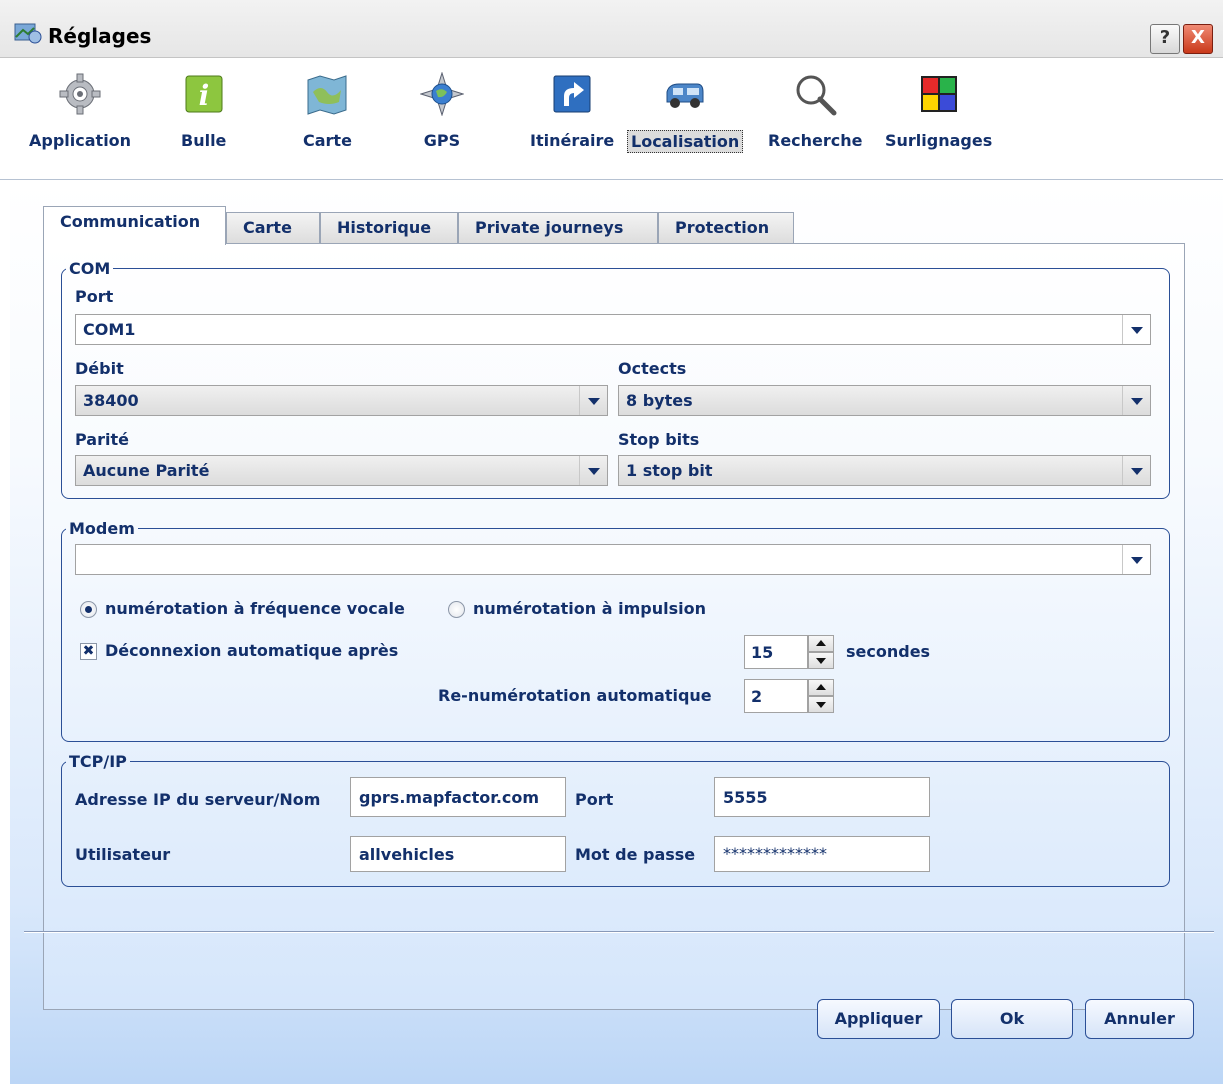 Image resolution: width=1223 pixels, height=1084 pixels. I want to click on info-bubble-icon: i, so click(204, 94).